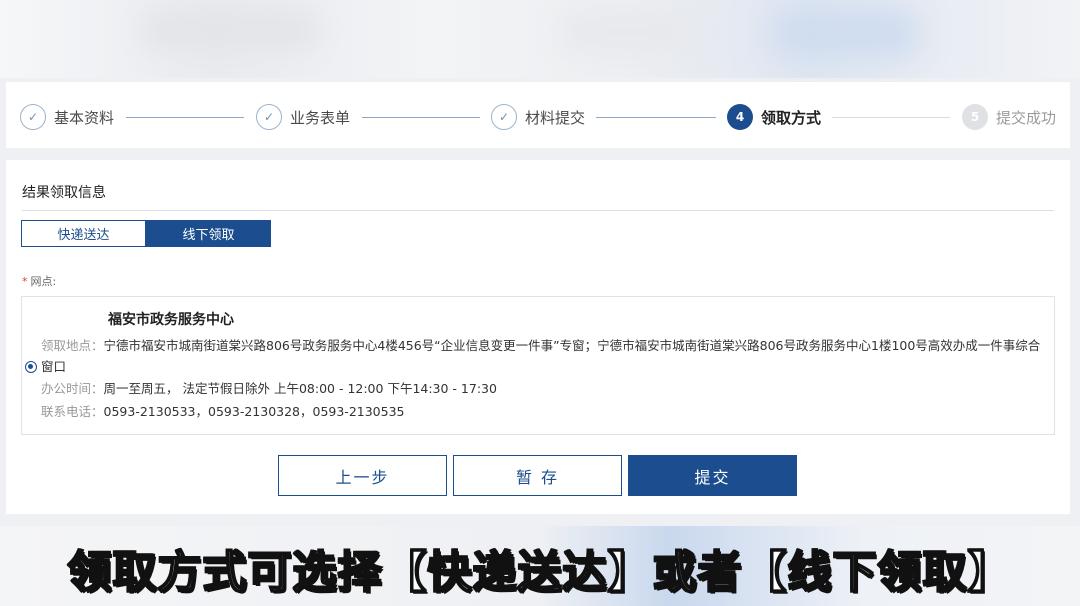 This screenshot has height=606, width=1080. Describe the element at coordinates (72, 345) in the screenshot. I see `address-key: 领取地点：` at that location.